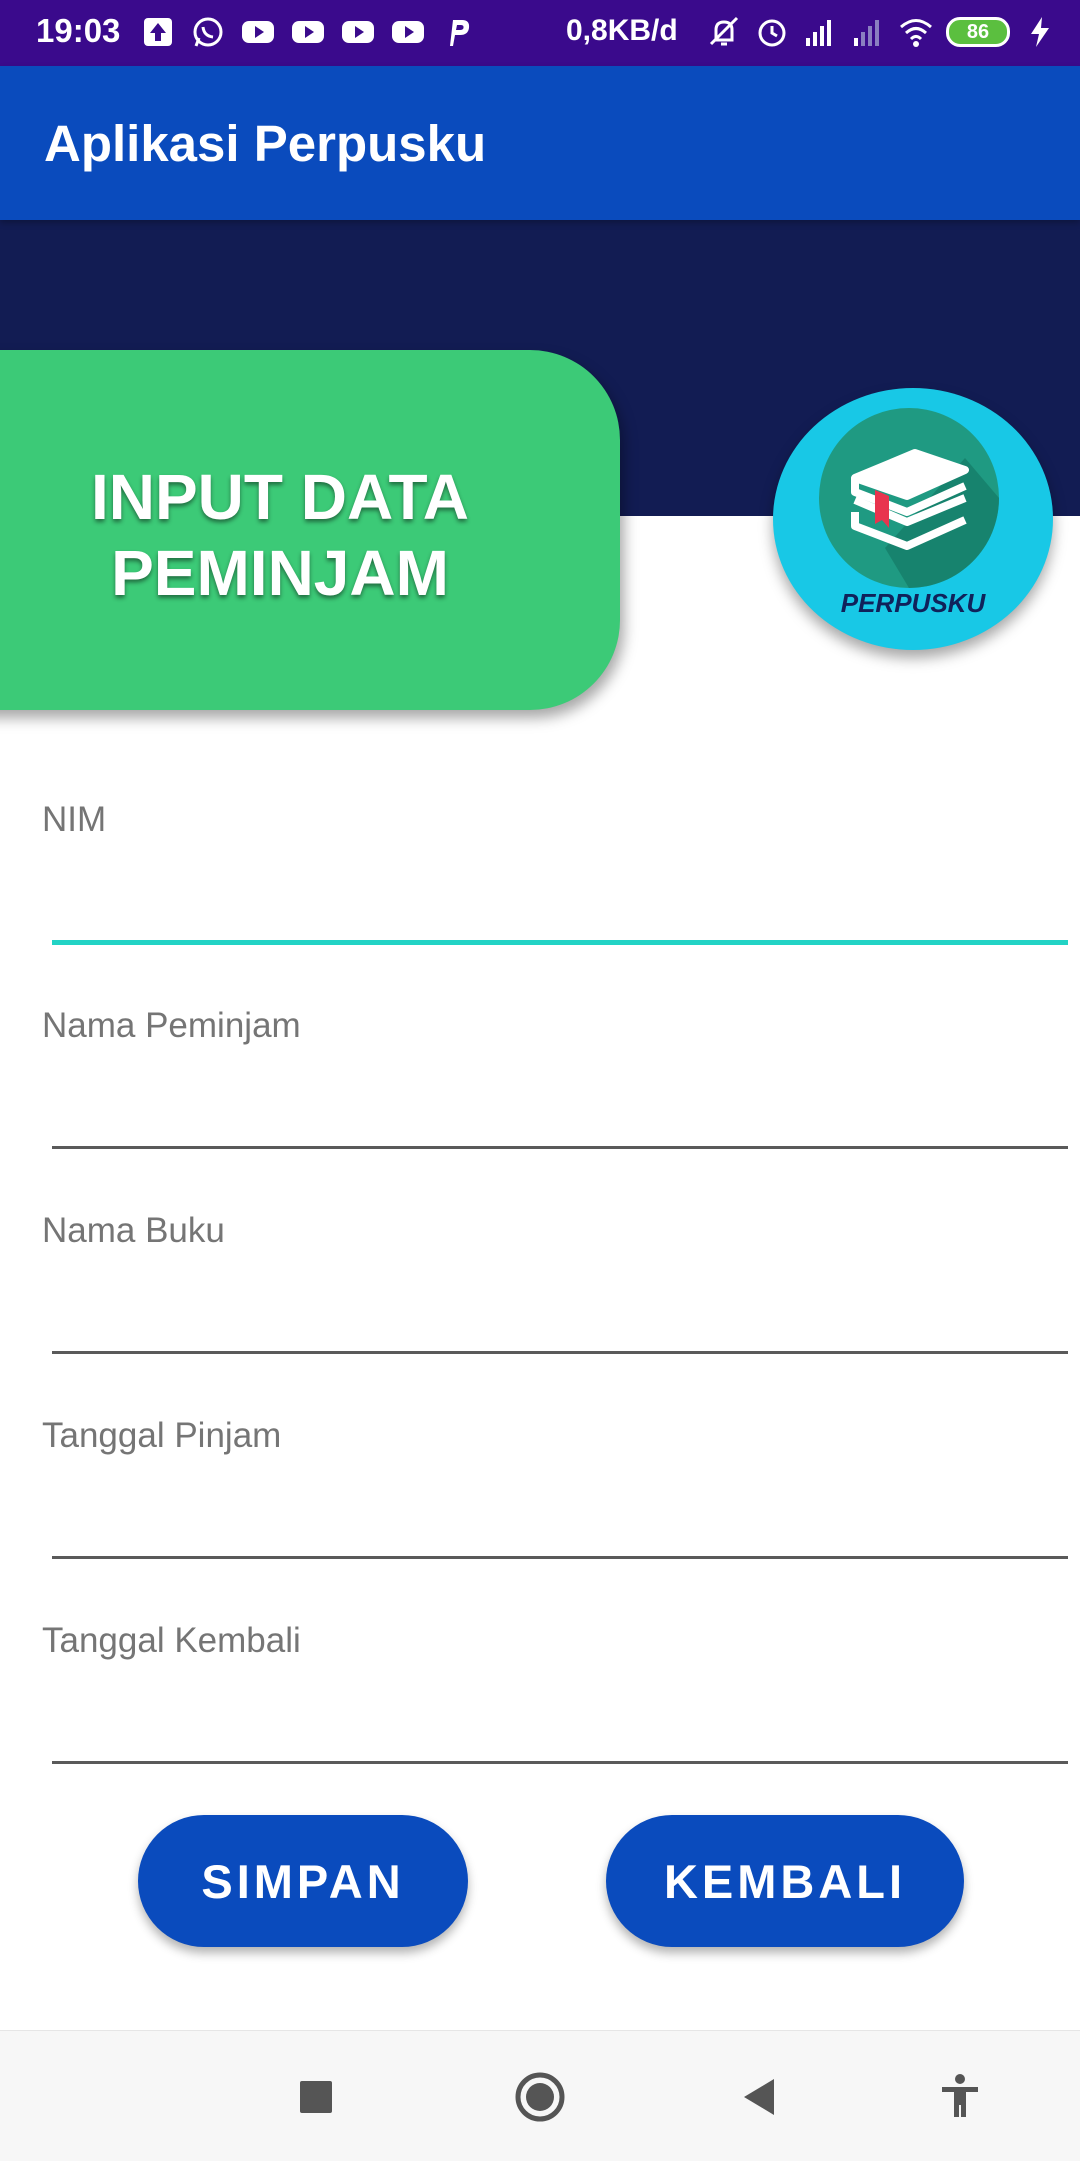 The image size is (1080, 2161). Describe the element at coordinates (316, 2097) in the screenshot. I see `recents-square-icon` at that location.